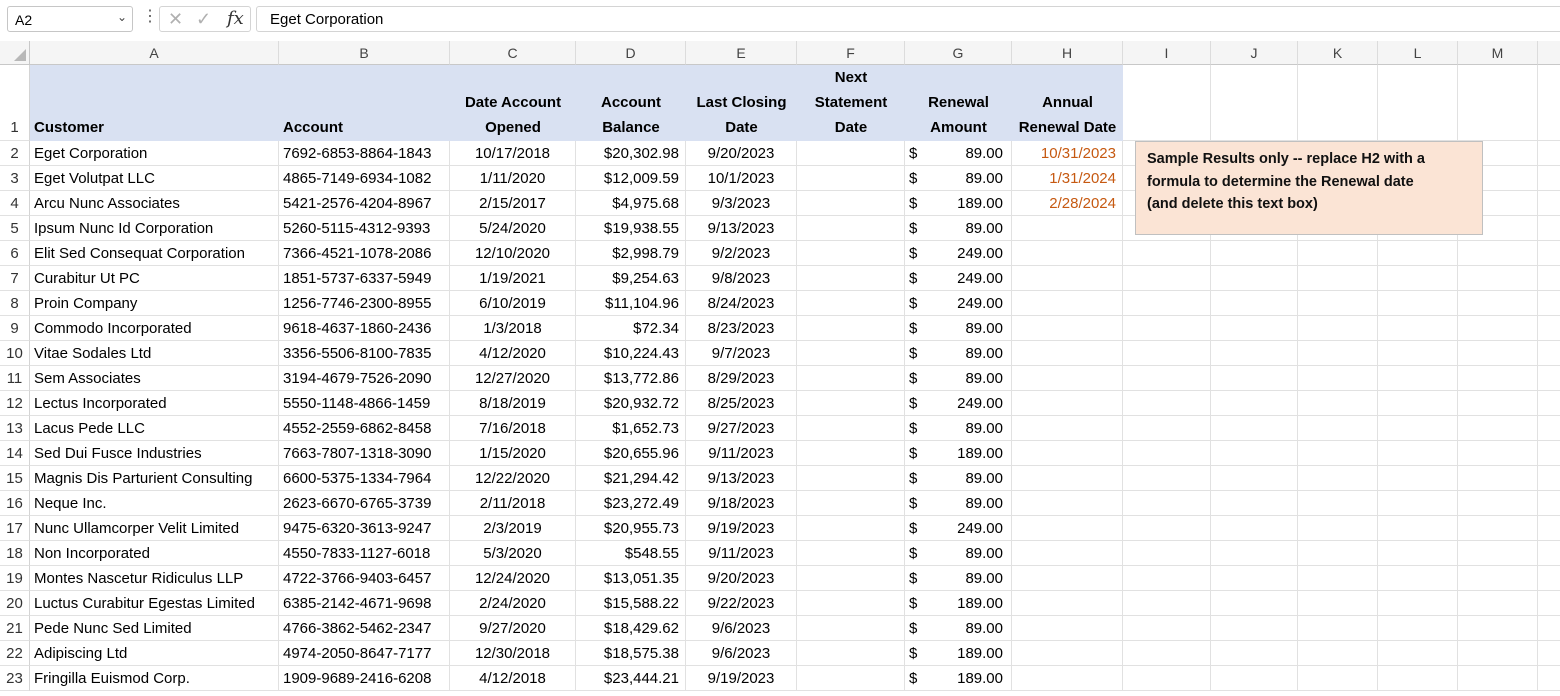 This screenshot has height=696, width=1560. I want to click on row-number: 11, so click(15, 378).